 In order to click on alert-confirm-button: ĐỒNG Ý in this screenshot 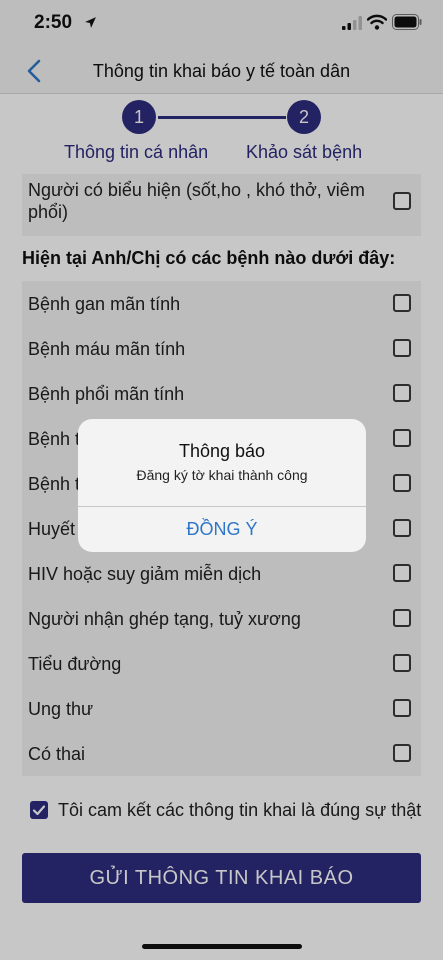, I will do `click(222, 529)`.